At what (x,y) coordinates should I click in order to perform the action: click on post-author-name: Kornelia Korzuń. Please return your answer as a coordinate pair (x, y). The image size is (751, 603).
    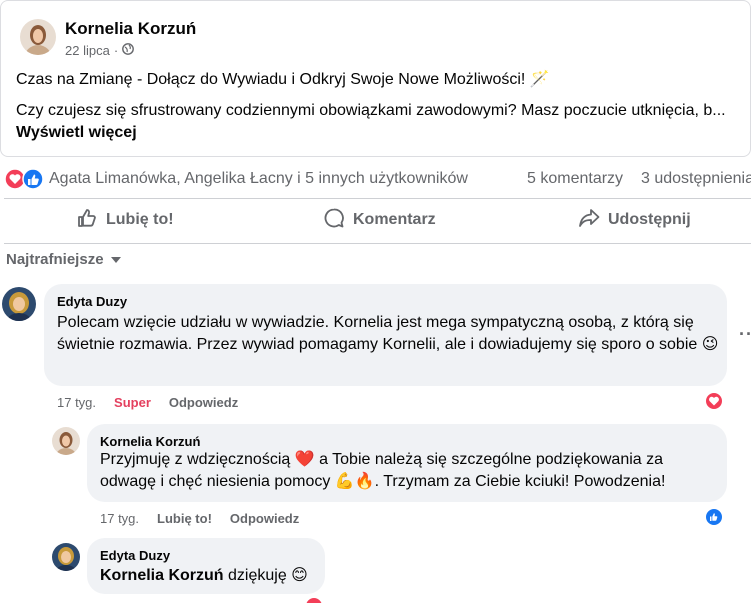
    Looking at the image, I should click on (130, 29).